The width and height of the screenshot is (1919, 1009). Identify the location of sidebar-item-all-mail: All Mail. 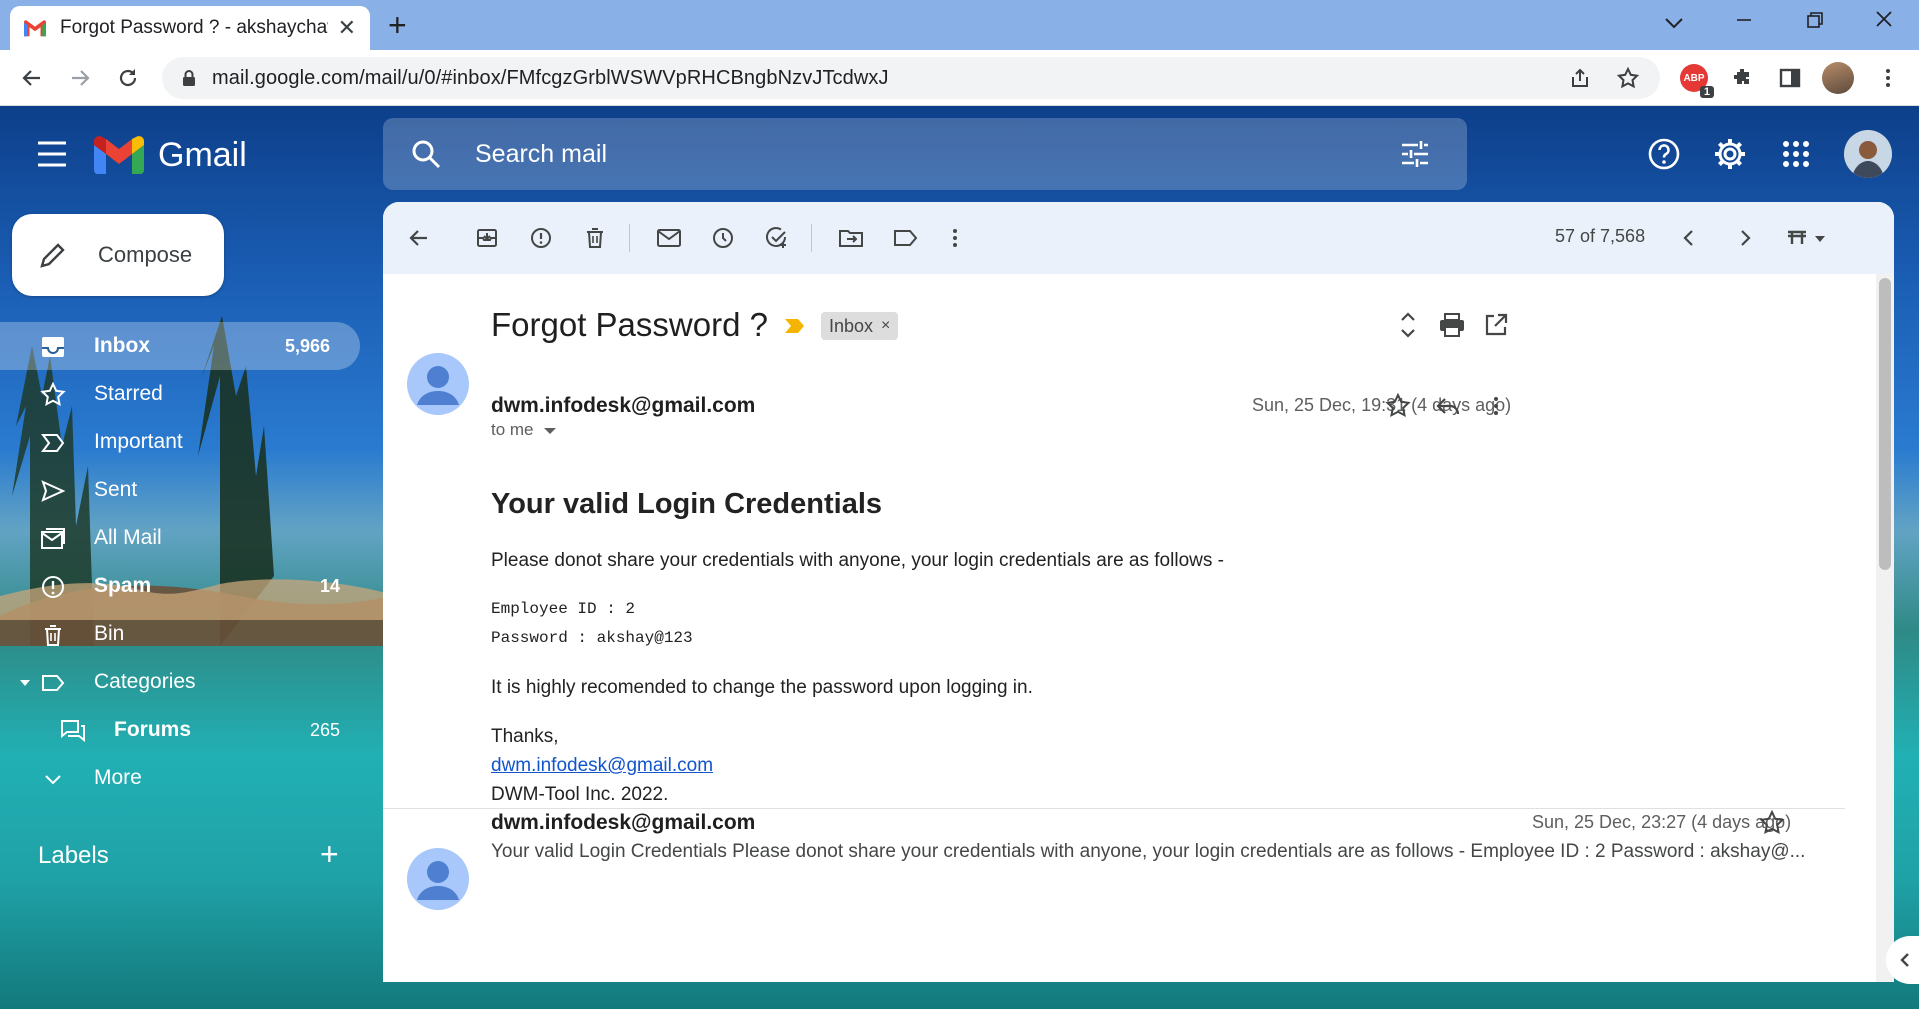
(185, 538).